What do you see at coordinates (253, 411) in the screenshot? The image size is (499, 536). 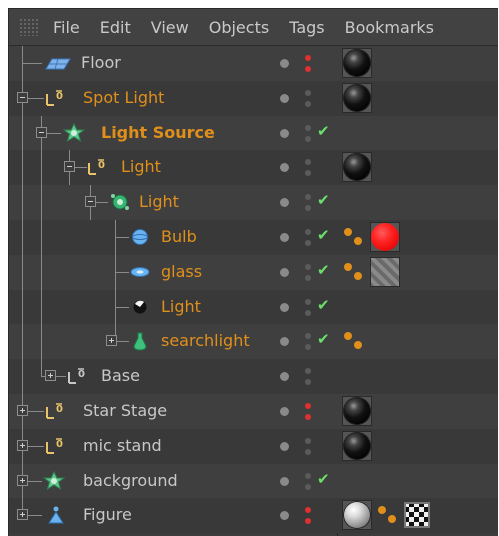 I see `object-row: 0 Star Stage` at bounding box center [253, 411].